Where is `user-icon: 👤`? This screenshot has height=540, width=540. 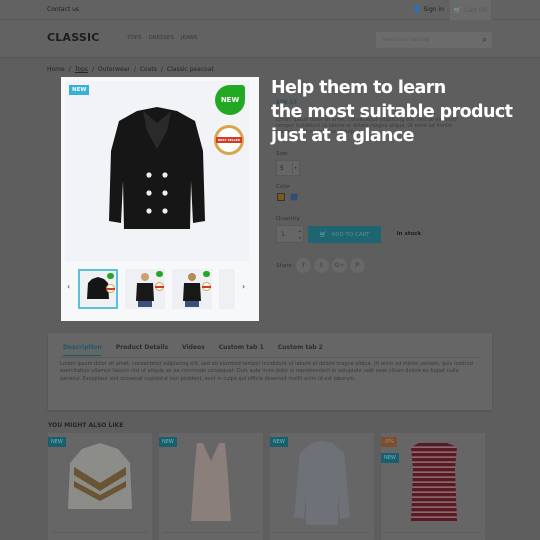
user-icon: 👤 is located at coordinates (417, 9).